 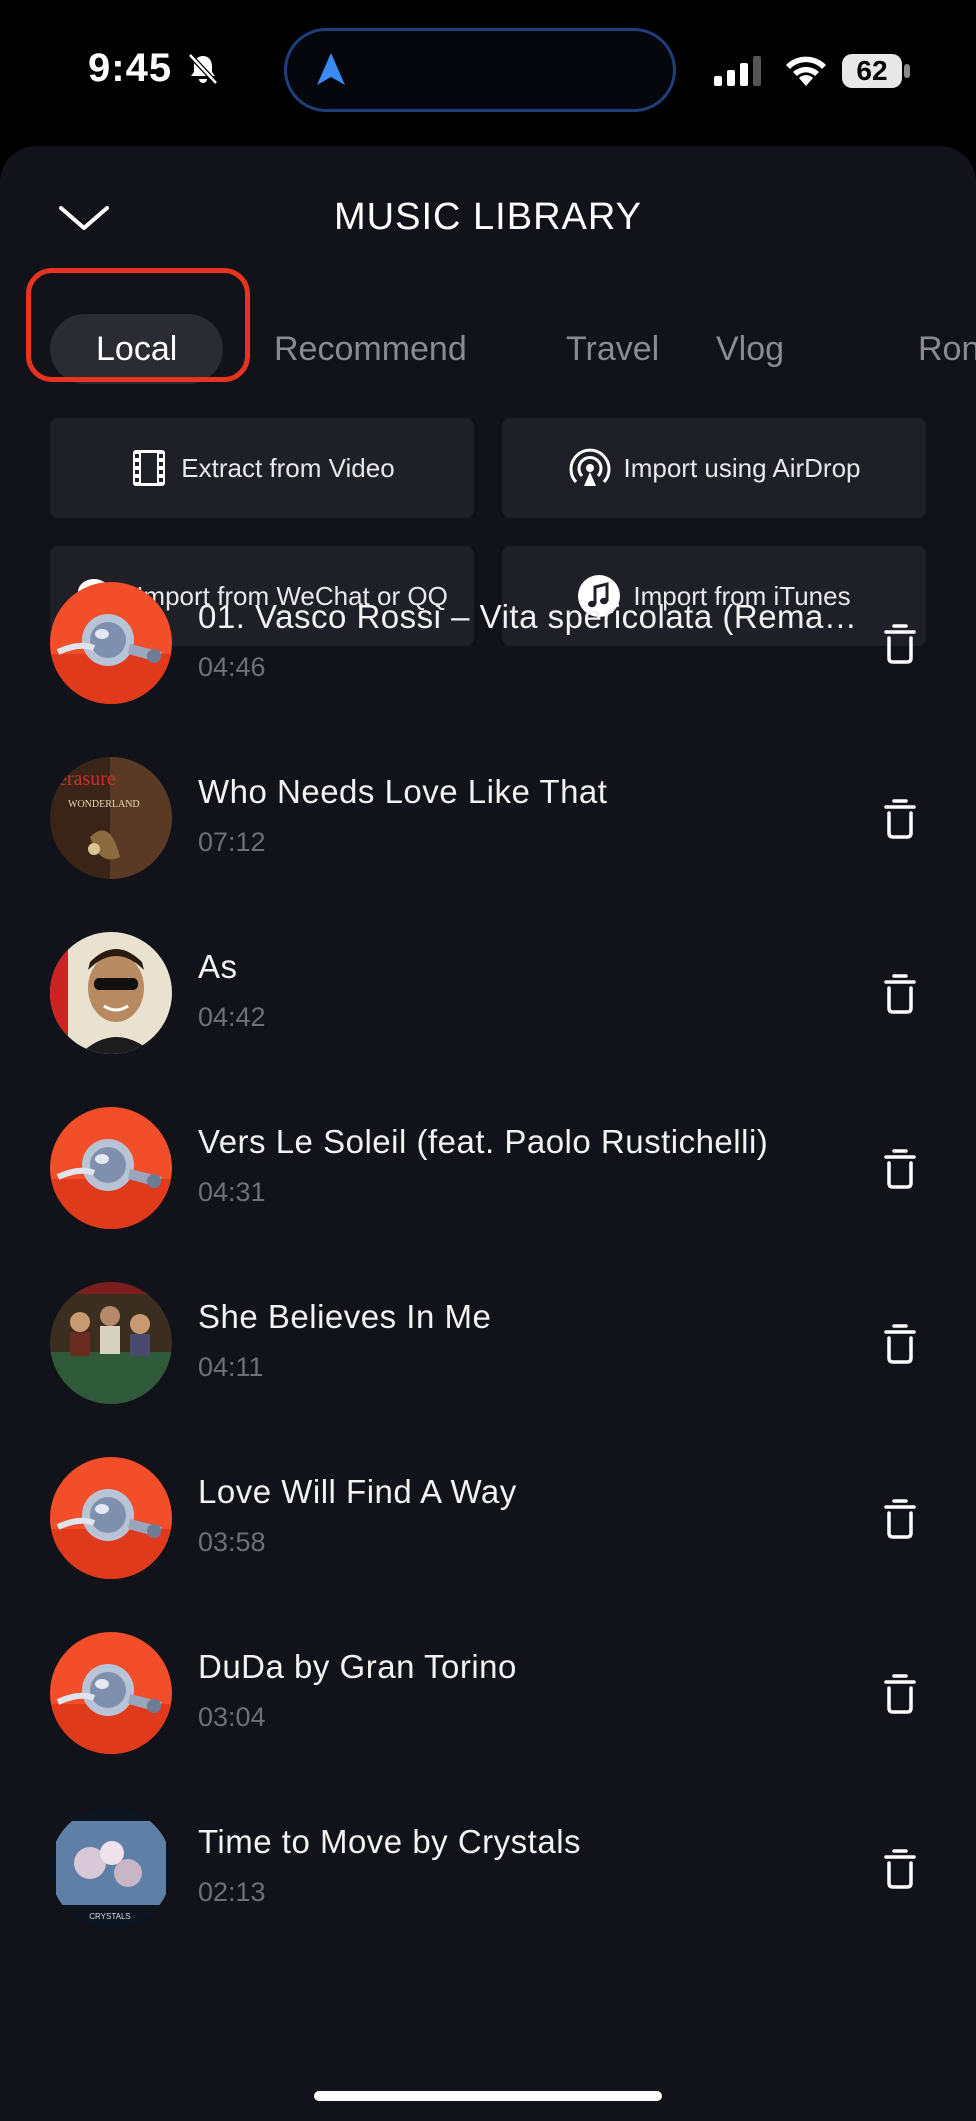 I want to click on battery-tip, so click(x=907, y=71).